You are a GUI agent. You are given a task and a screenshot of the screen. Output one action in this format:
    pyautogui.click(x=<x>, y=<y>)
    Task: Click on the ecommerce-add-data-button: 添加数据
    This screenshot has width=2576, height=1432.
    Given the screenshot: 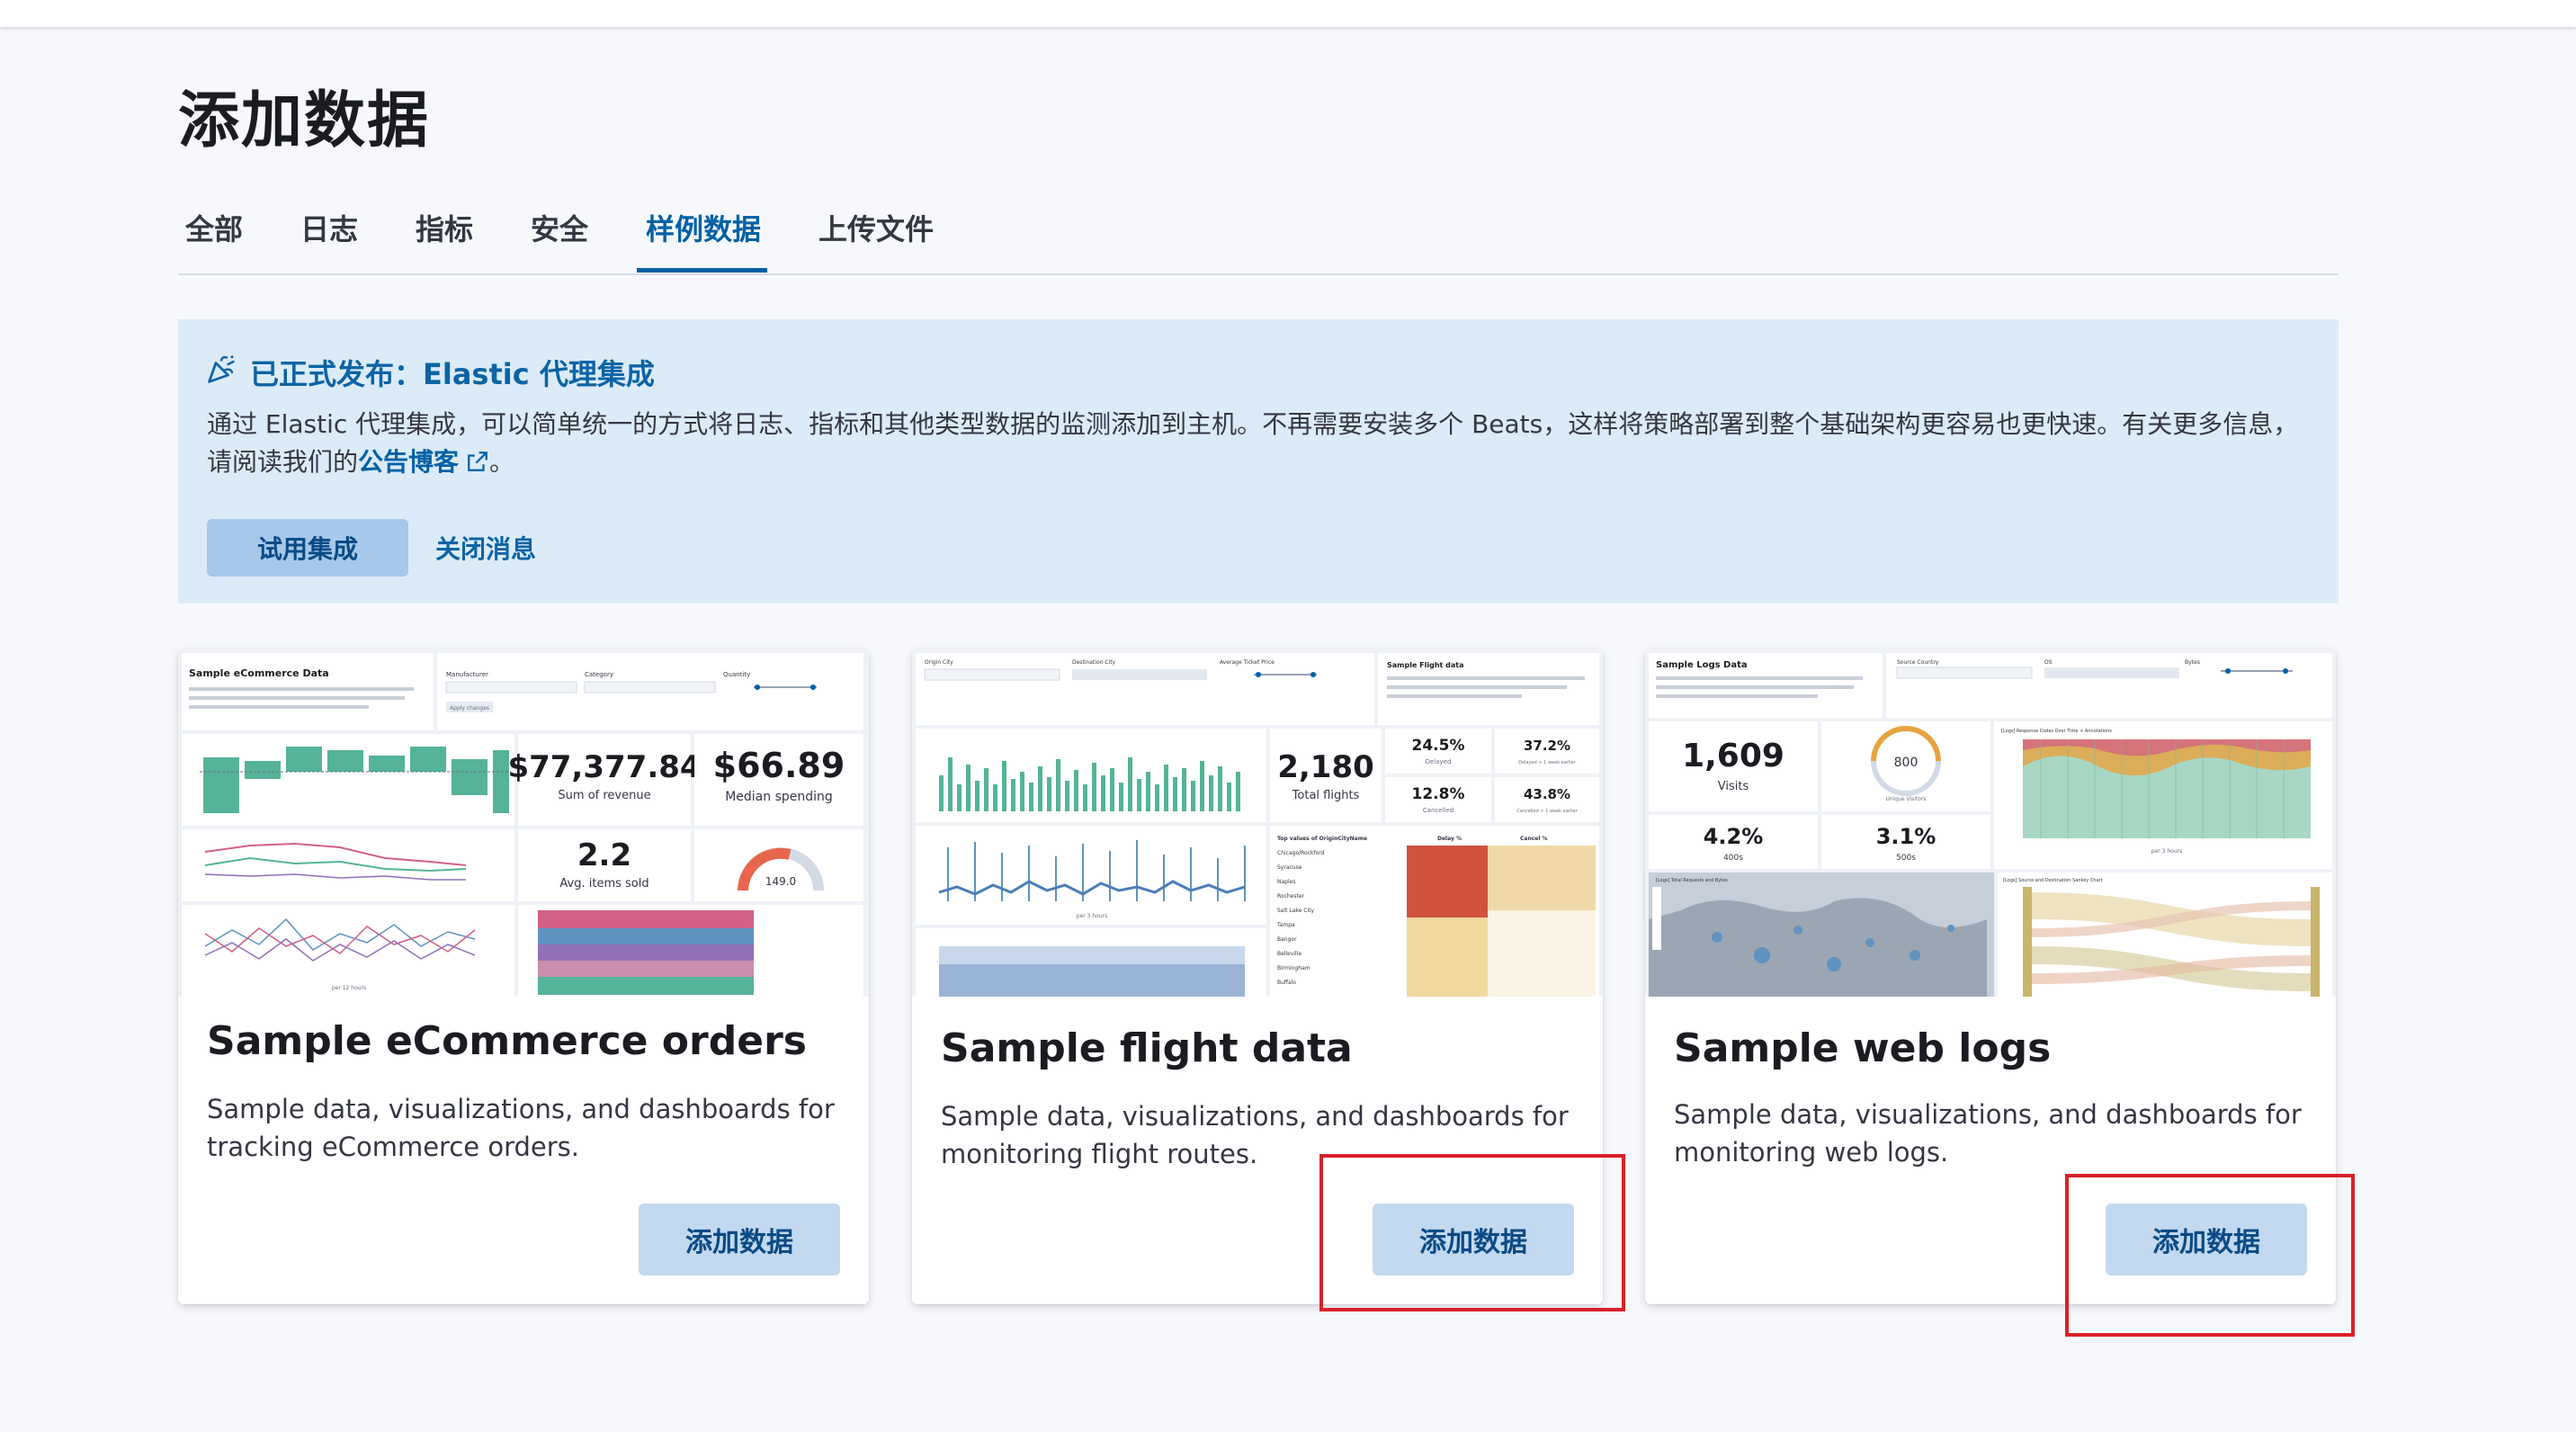 What is the action you would take?
    pyautogui.click(x=739, y=1239)
    